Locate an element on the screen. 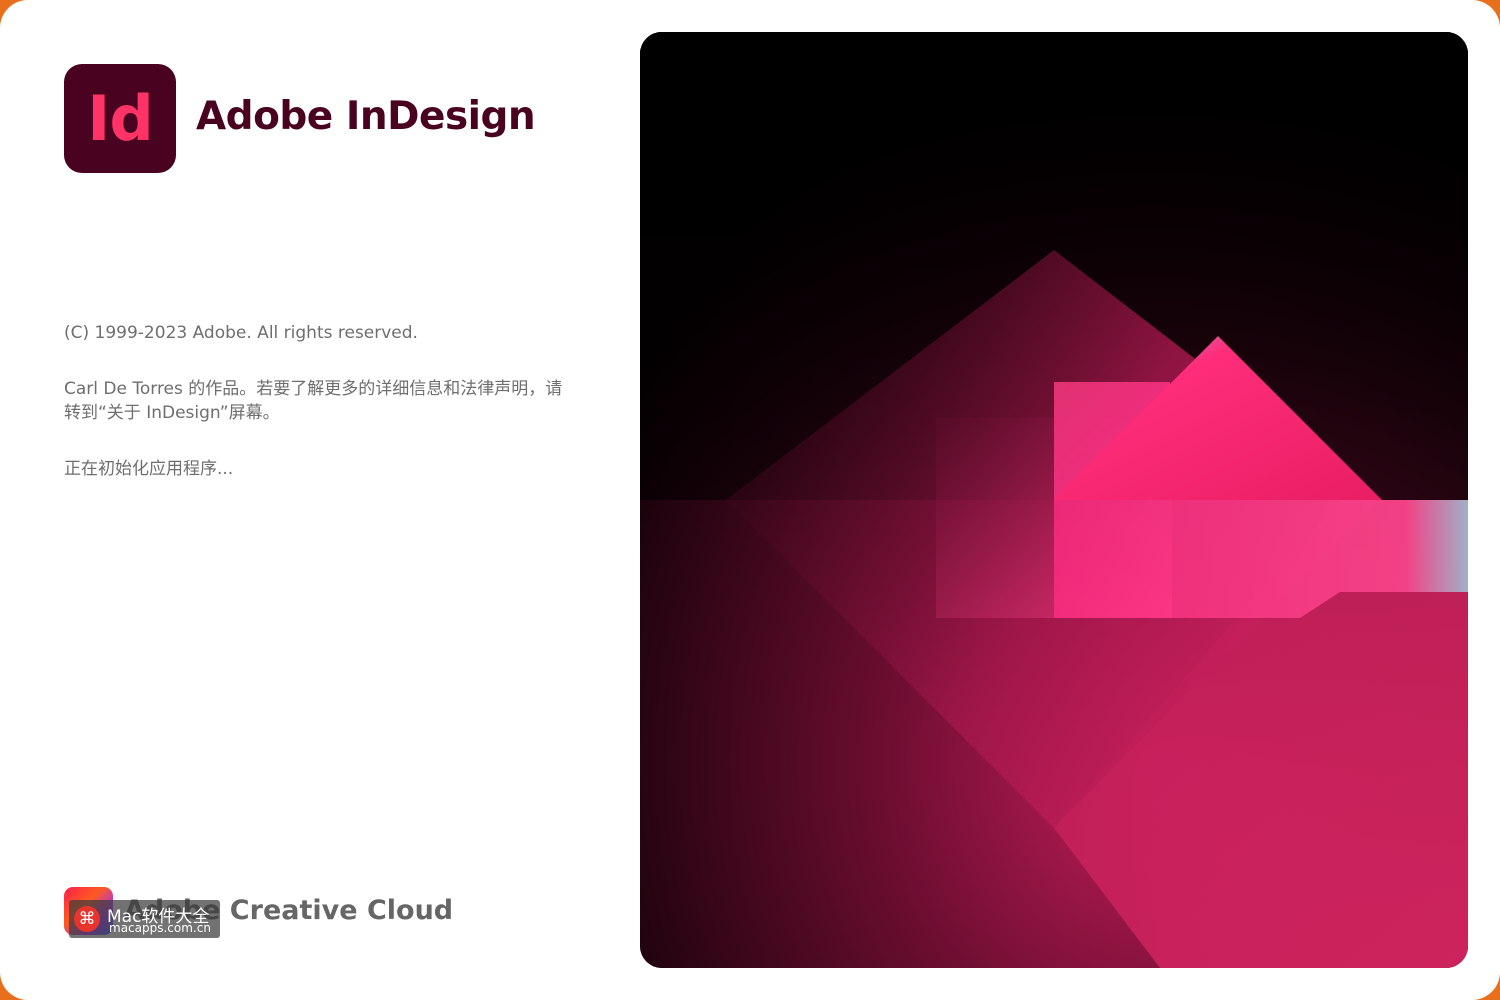 The width and height of the screenshot is (1500, 1000). watermark-badge-icon: ⌘ is located at coordinates (87, 919).